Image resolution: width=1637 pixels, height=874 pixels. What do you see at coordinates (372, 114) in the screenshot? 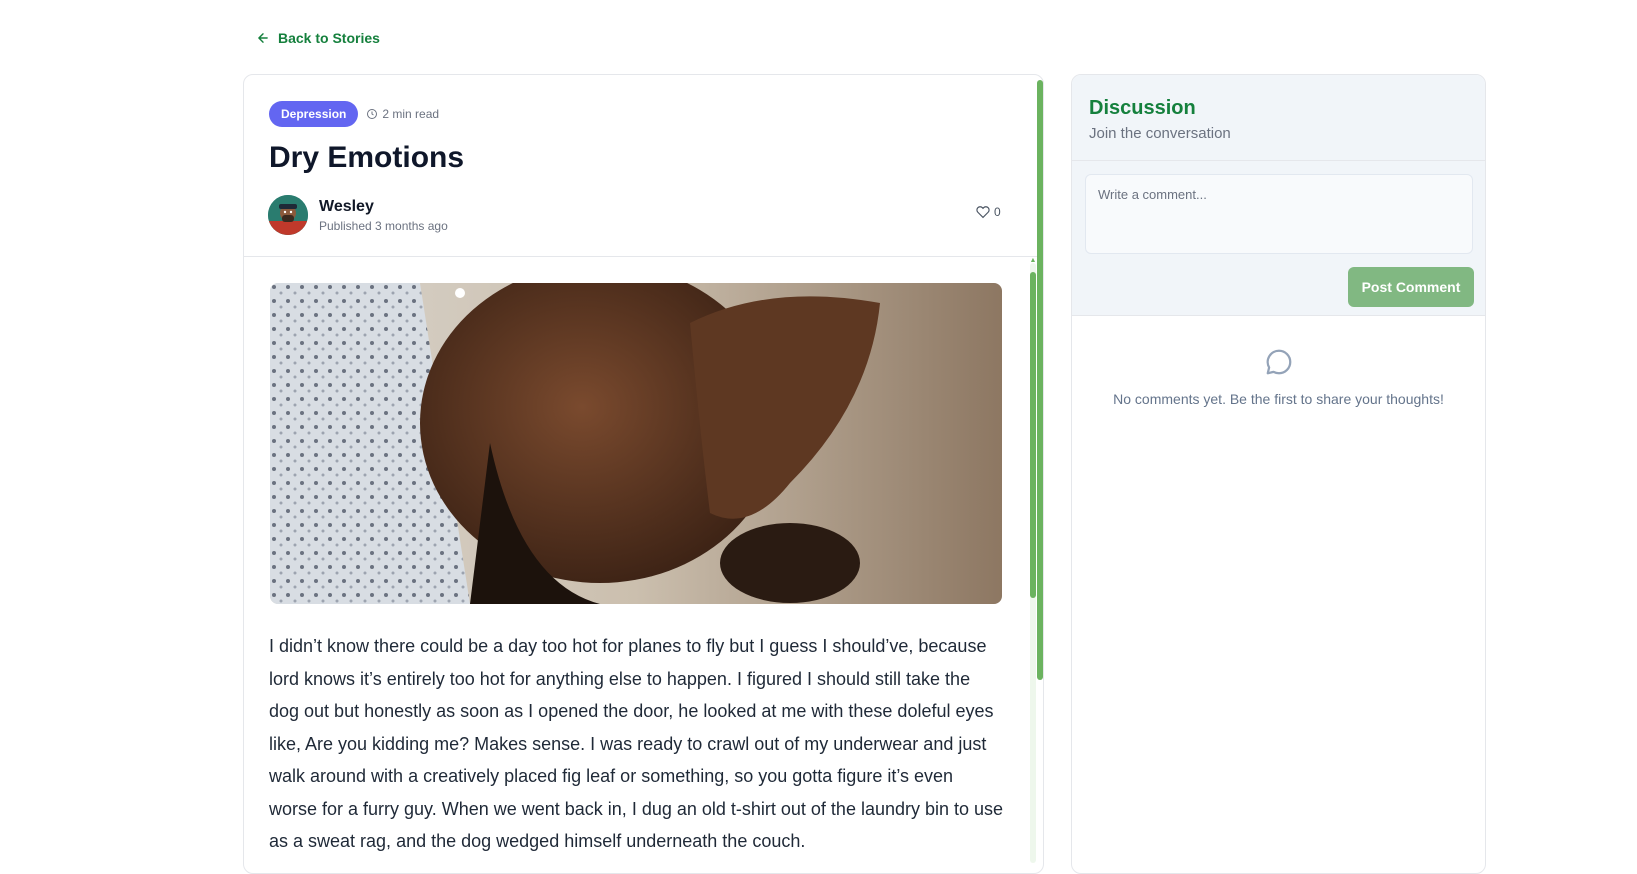
I see `clock-icon` at bounding box center [372, 114].